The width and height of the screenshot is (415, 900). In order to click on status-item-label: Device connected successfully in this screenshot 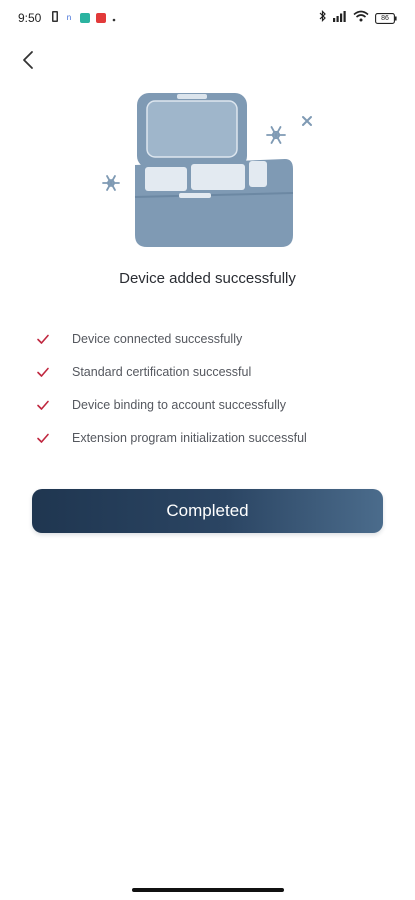, I will do `click(157, 338)`.